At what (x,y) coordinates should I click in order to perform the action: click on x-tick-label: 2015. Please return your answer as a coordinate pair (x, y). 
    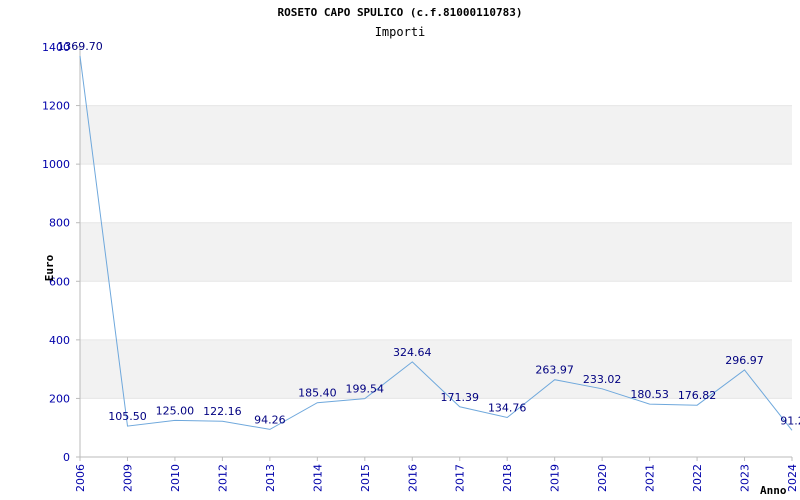
    Looking at the image, I should click on (365, 478).